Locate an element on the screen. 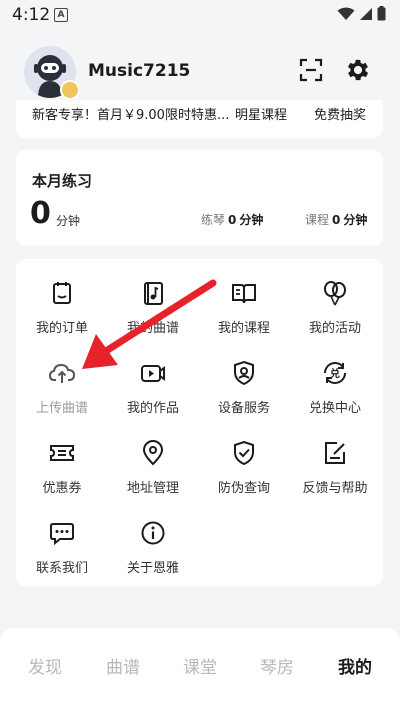  practice-card: 本月练习 0 分钟 练琴 0 分钟 课程 0 分钟 is located at coordinates (199, 198).